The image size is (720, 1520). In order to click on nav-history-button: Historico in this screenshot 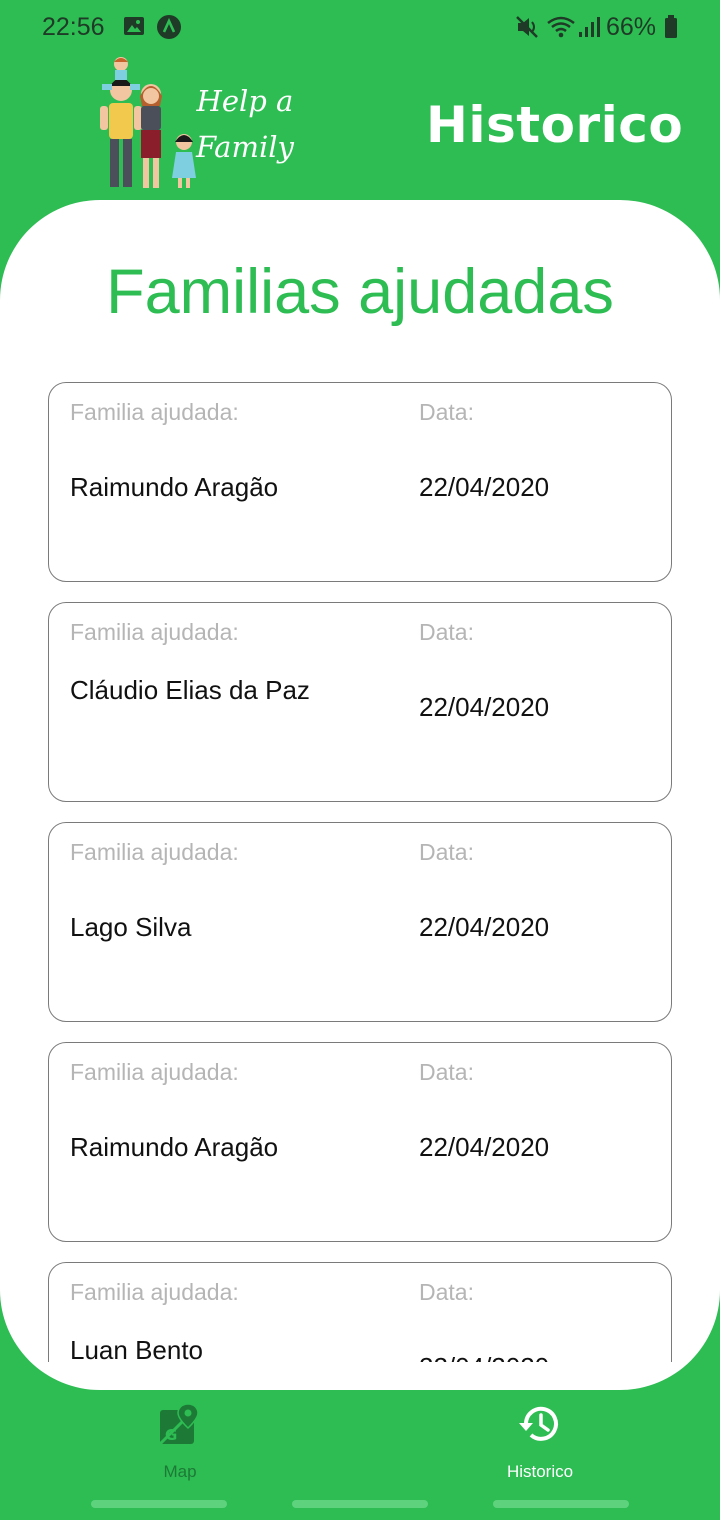, I will do `click(540, 1442)`.